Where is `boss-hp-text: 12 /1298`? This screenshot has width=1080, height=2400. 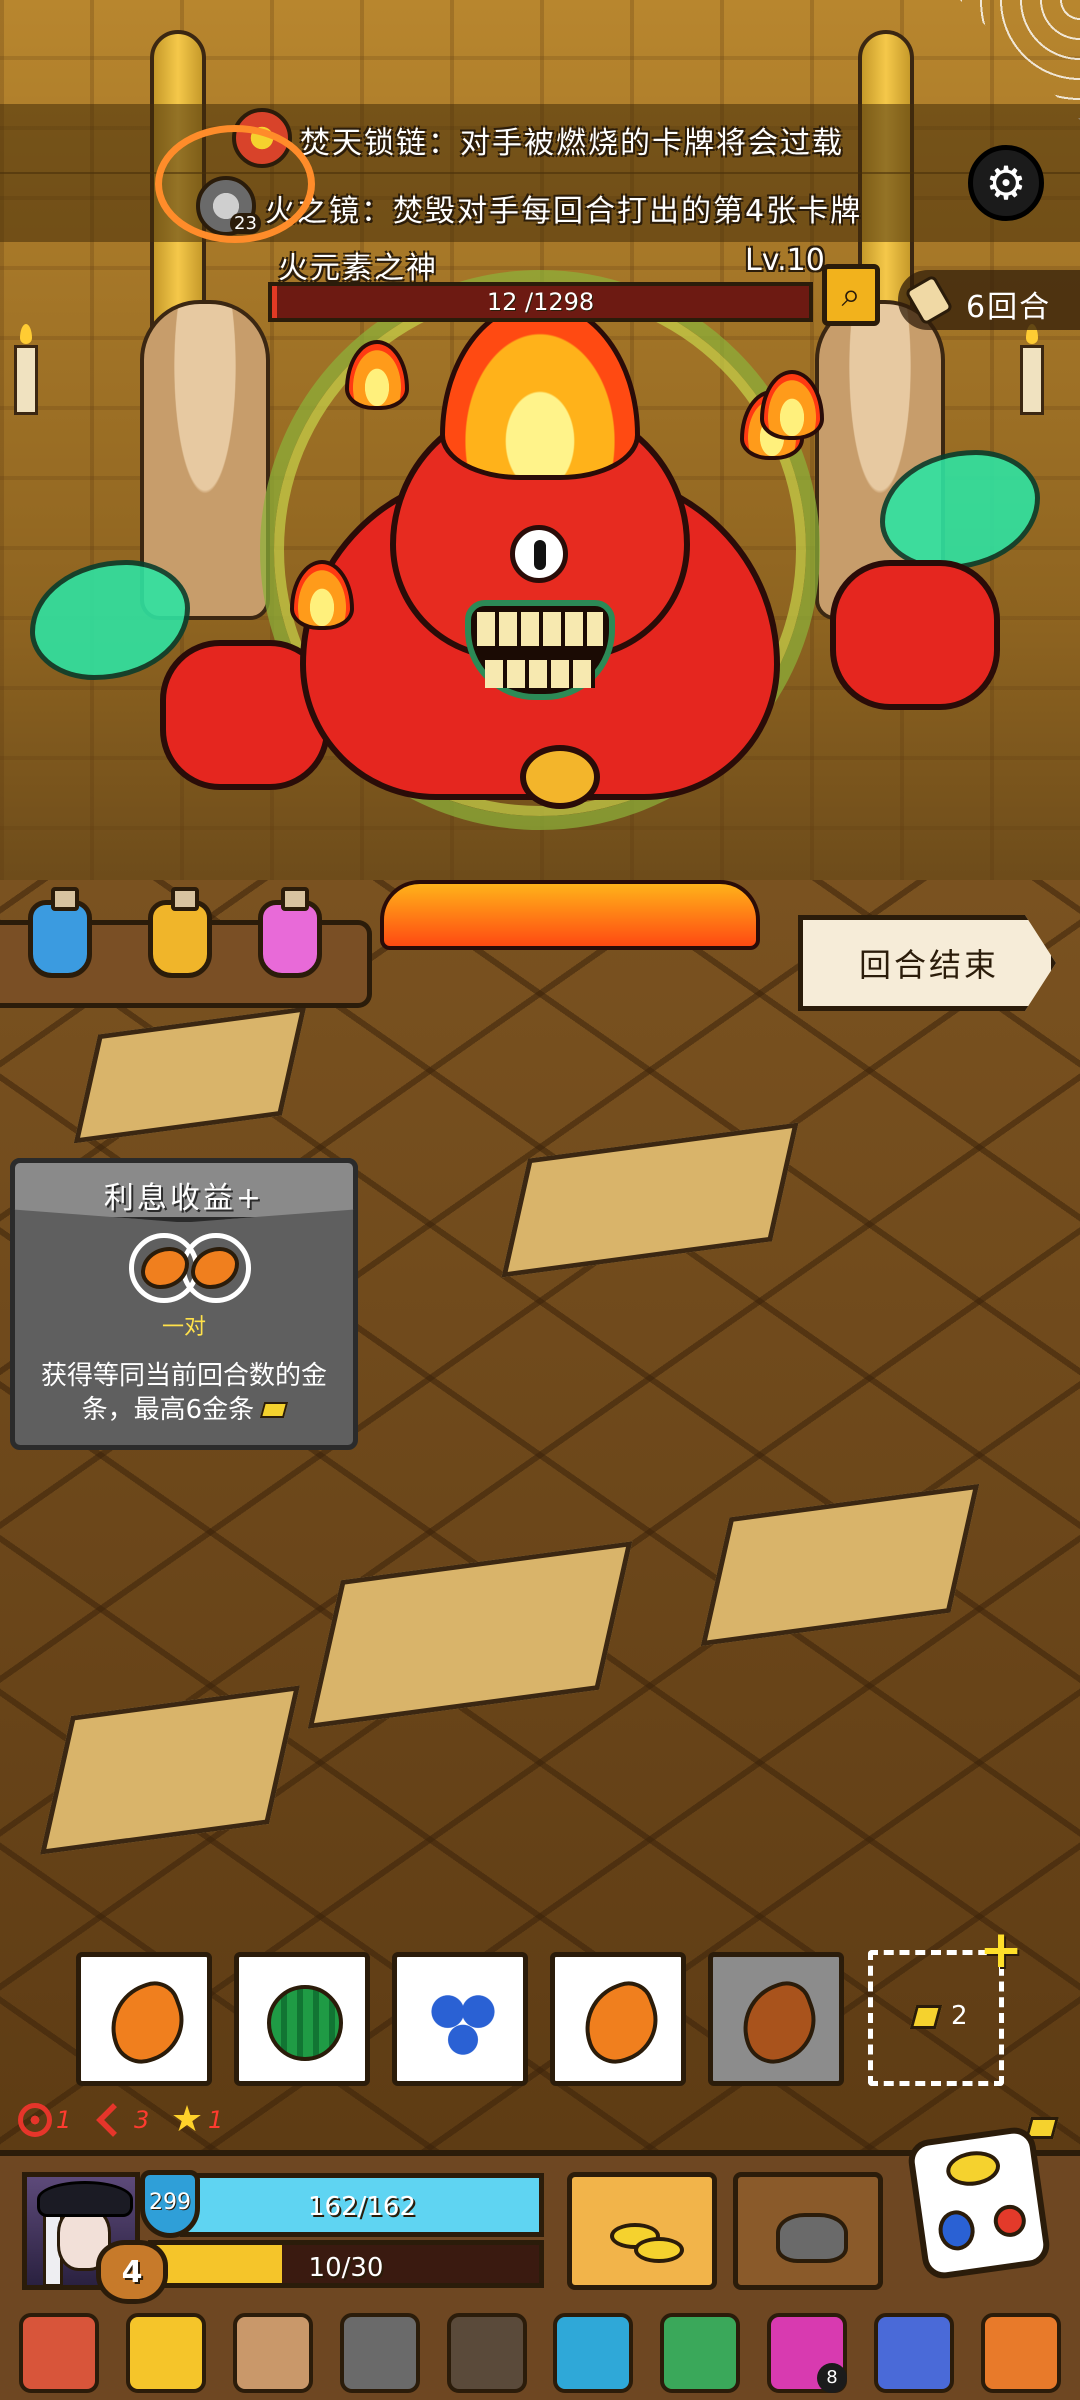 boss-hp-text: 12 /1298 is located at coordinates (540, 302).